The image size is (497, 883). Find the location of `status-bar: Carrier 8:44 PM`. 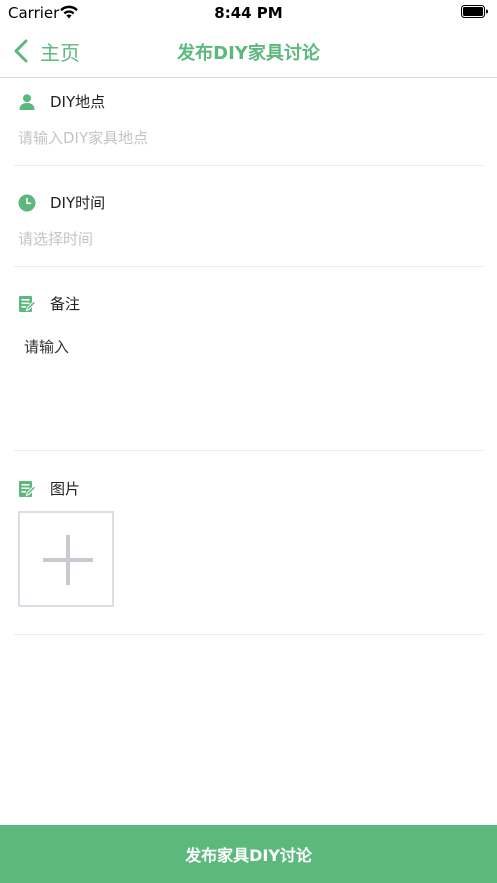

status-bar: Carrier 8:44 PM is located at coordinates (248, 13).